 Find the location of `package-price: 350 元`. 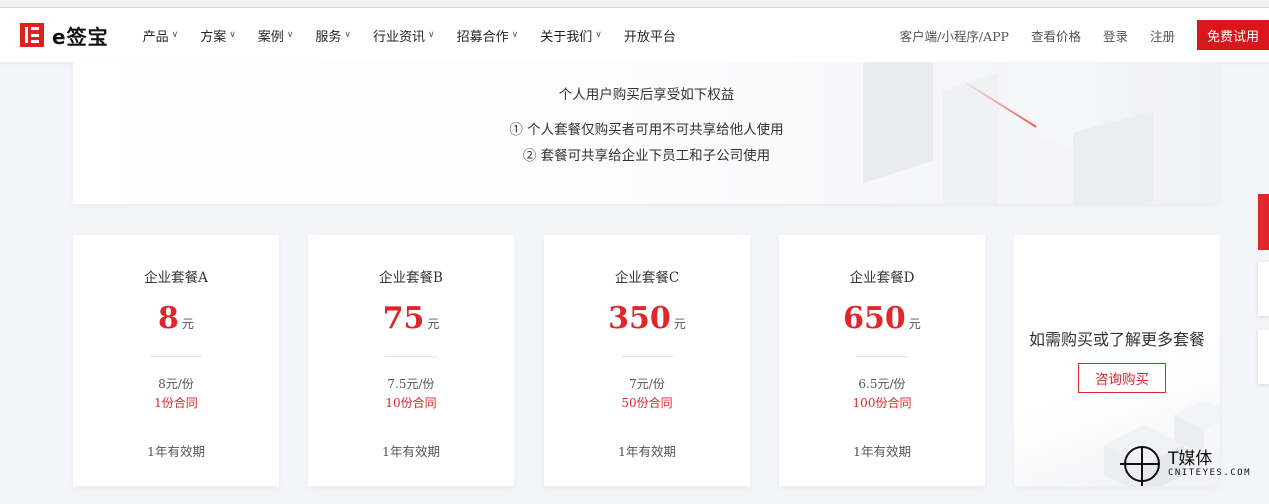

package-price: 350 元 is located at coordinates (647, 318).